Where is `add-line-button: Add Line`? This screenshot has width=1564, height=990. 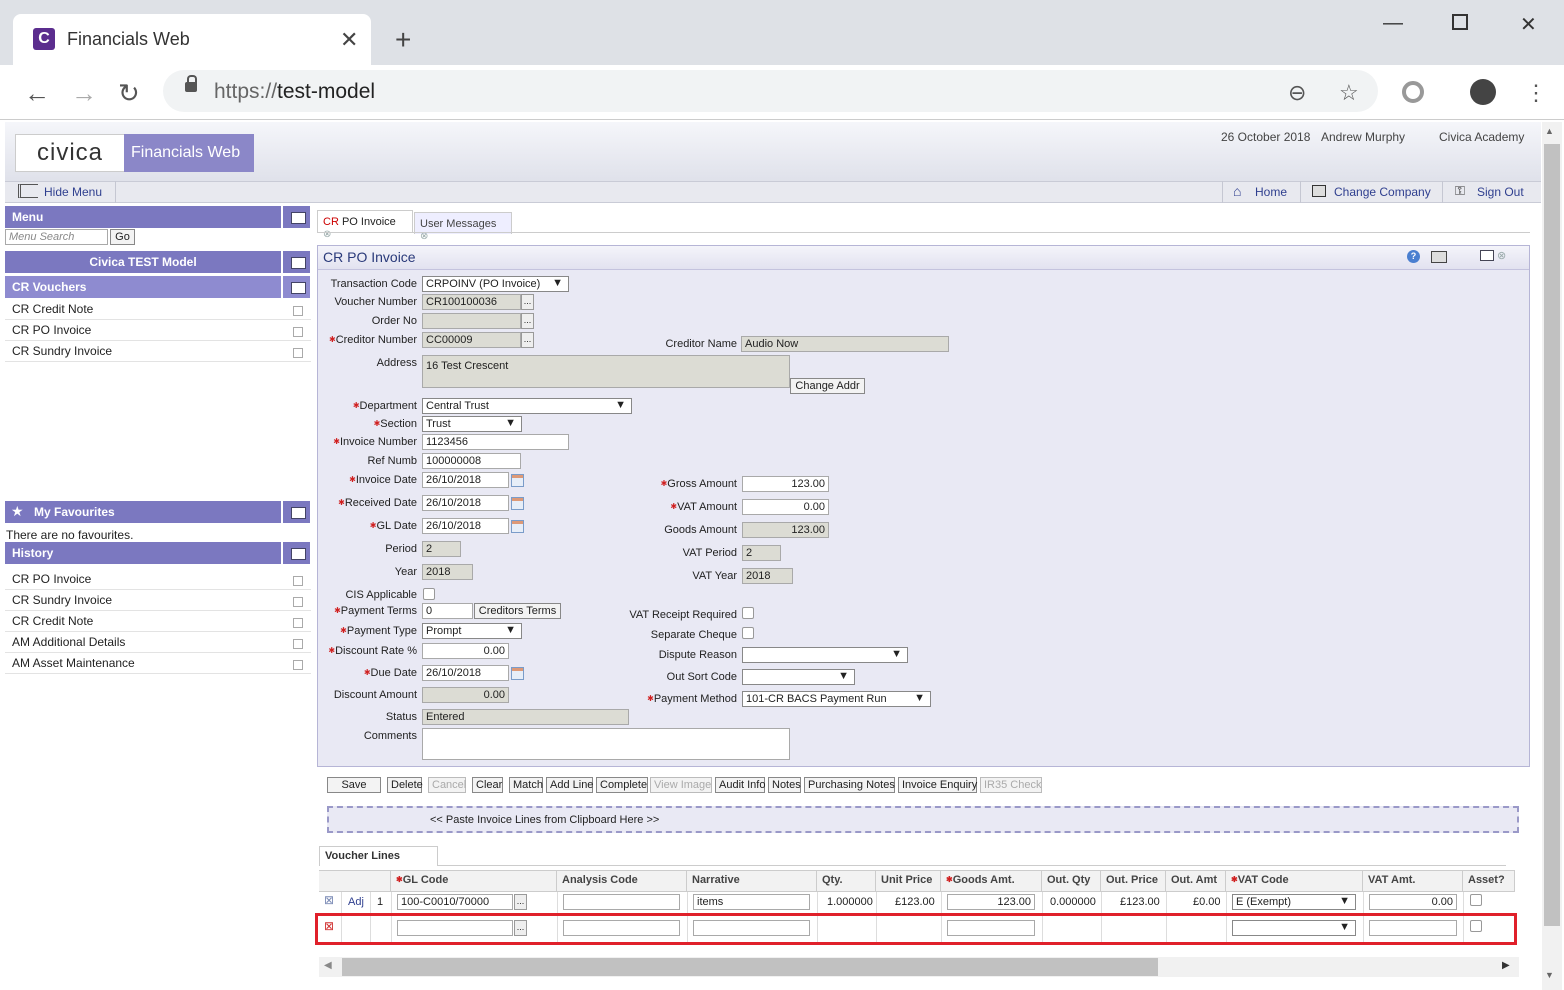 add-line-button: Add Line is located at coordinates (569, 785).